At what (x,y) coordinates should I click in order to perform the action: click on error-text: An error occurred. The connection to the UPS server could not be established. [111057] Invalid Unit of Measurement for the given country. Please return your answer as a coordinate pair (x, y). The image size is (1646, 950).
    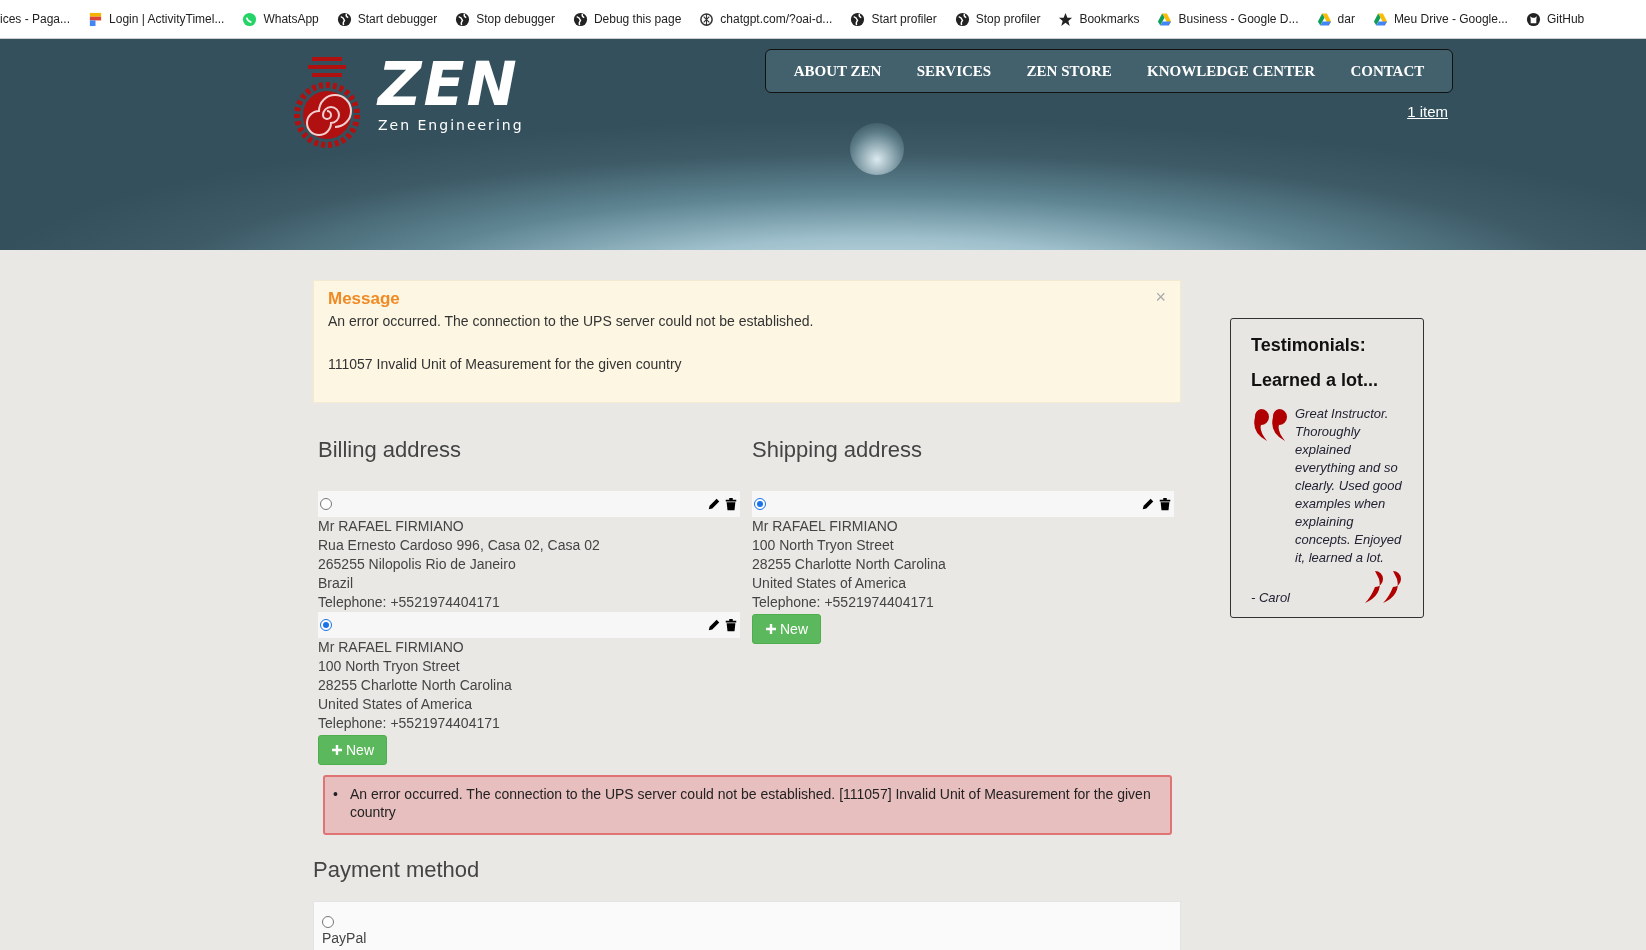
    Looking at the image, I should click on (750, 803).